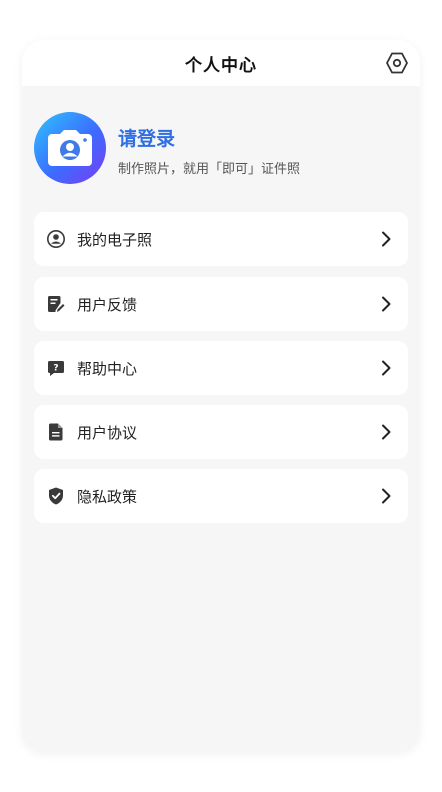 The width and height of the screenshot is (442, 792). What do you see at coordinates (221, 432) in the screenshot?
I see `menu-item-user-agreement: 用户协议` at bounding box center [221, 432].